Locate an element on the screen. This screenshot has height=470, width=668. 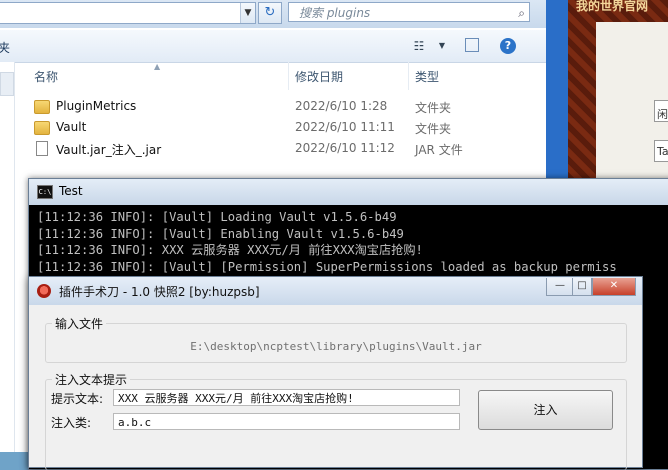
close-icon: ✕ is located at coordinates (614, 287).